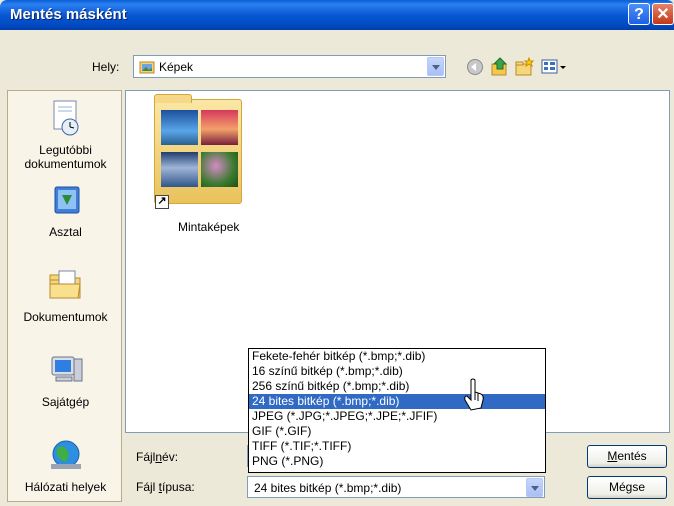 The image size is (674, 506). I want to click on cancel-button: Mégse, so click(627, 487).